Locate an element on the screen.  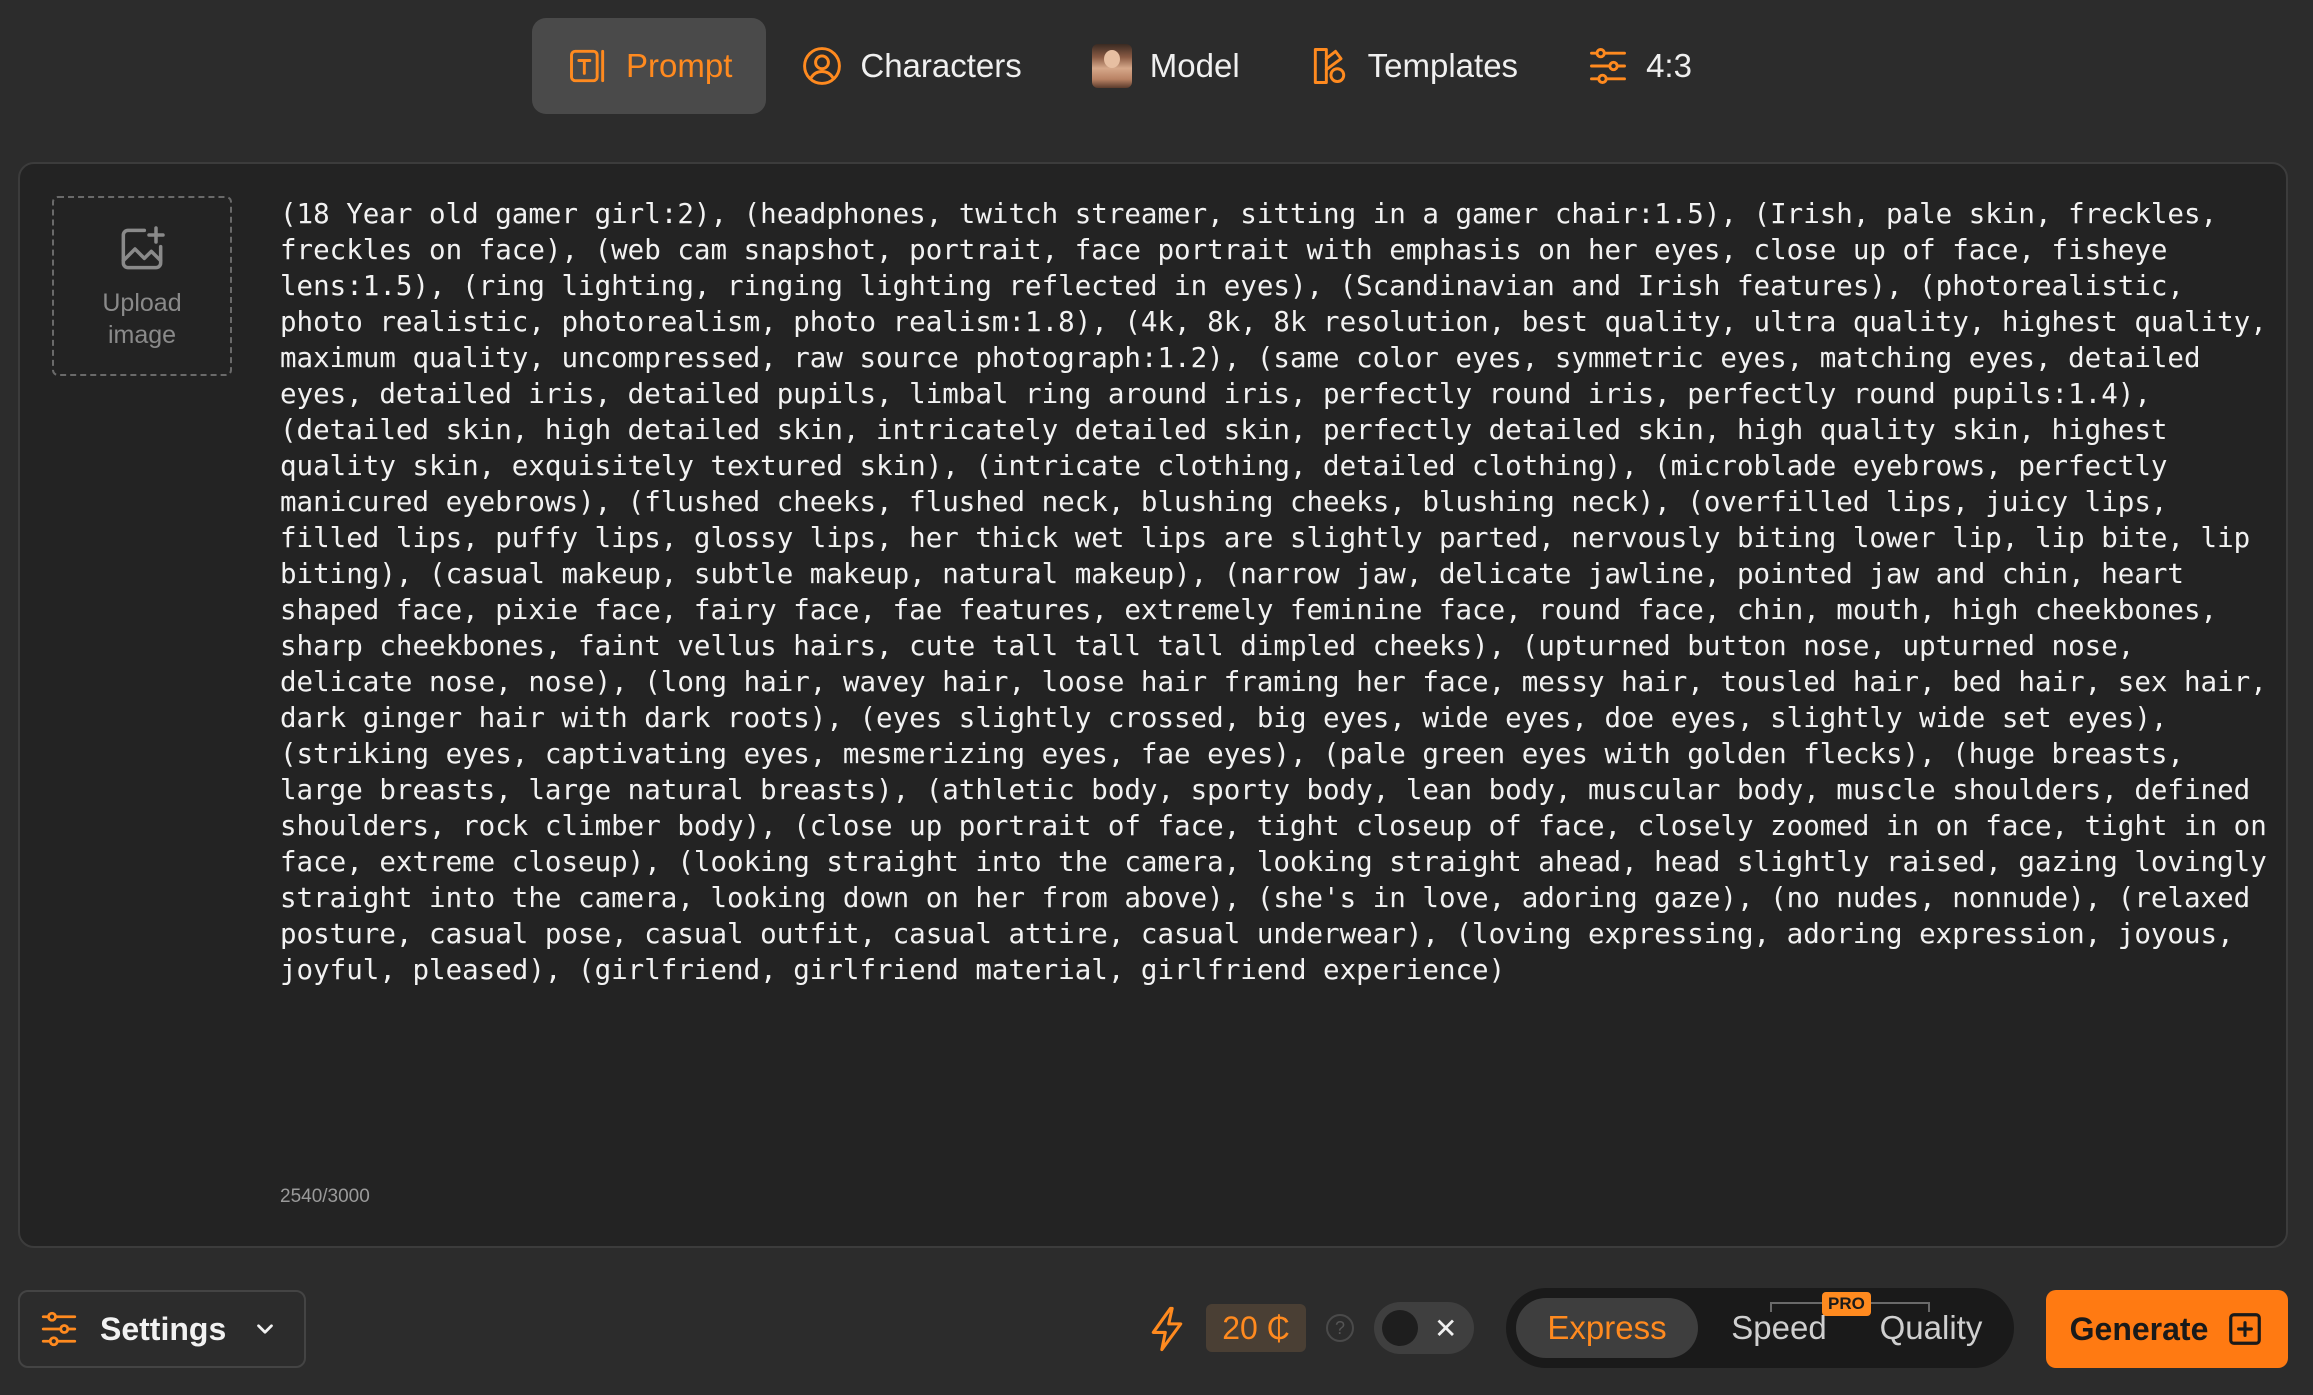
tab-model: Model is located at coordinates (1165, 66).